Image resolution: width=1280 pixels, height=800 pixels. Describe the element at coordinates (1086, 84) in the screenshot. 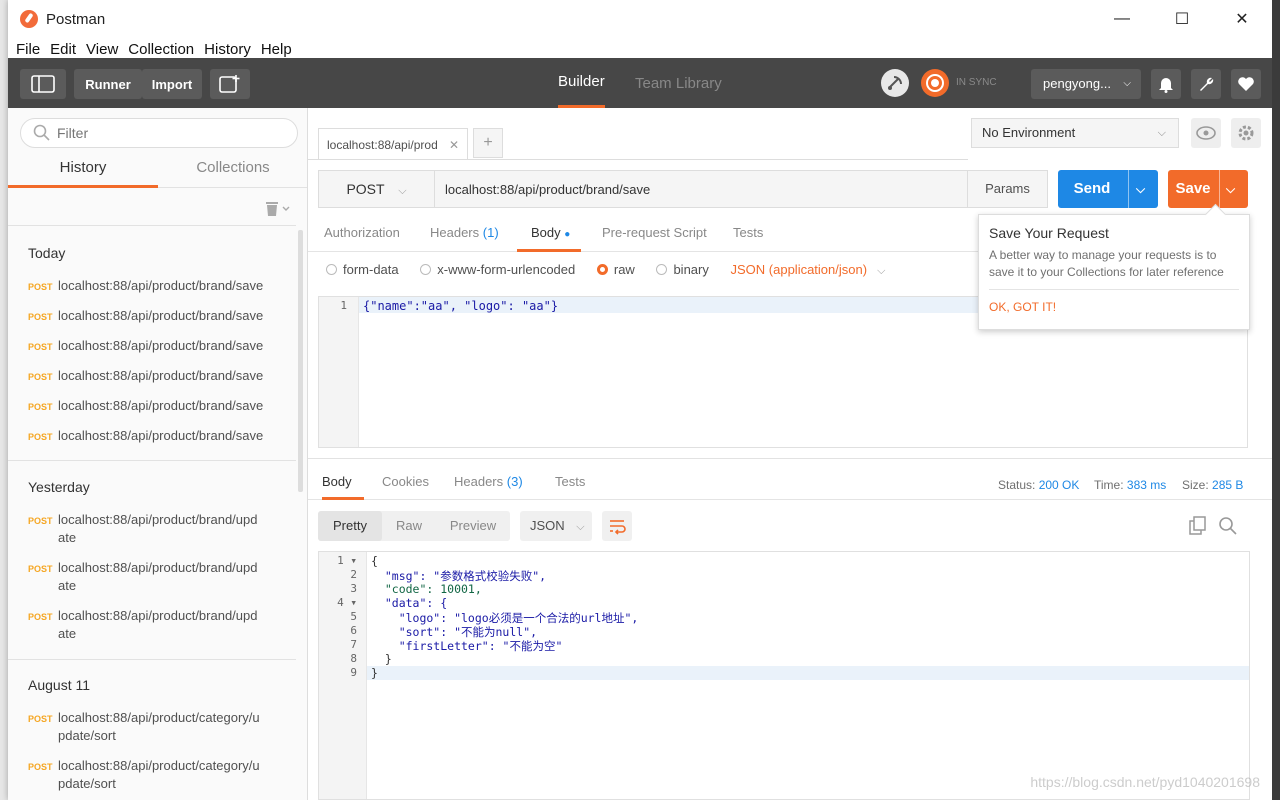

I see `user-menu: pengyong... ⌵` at that location.